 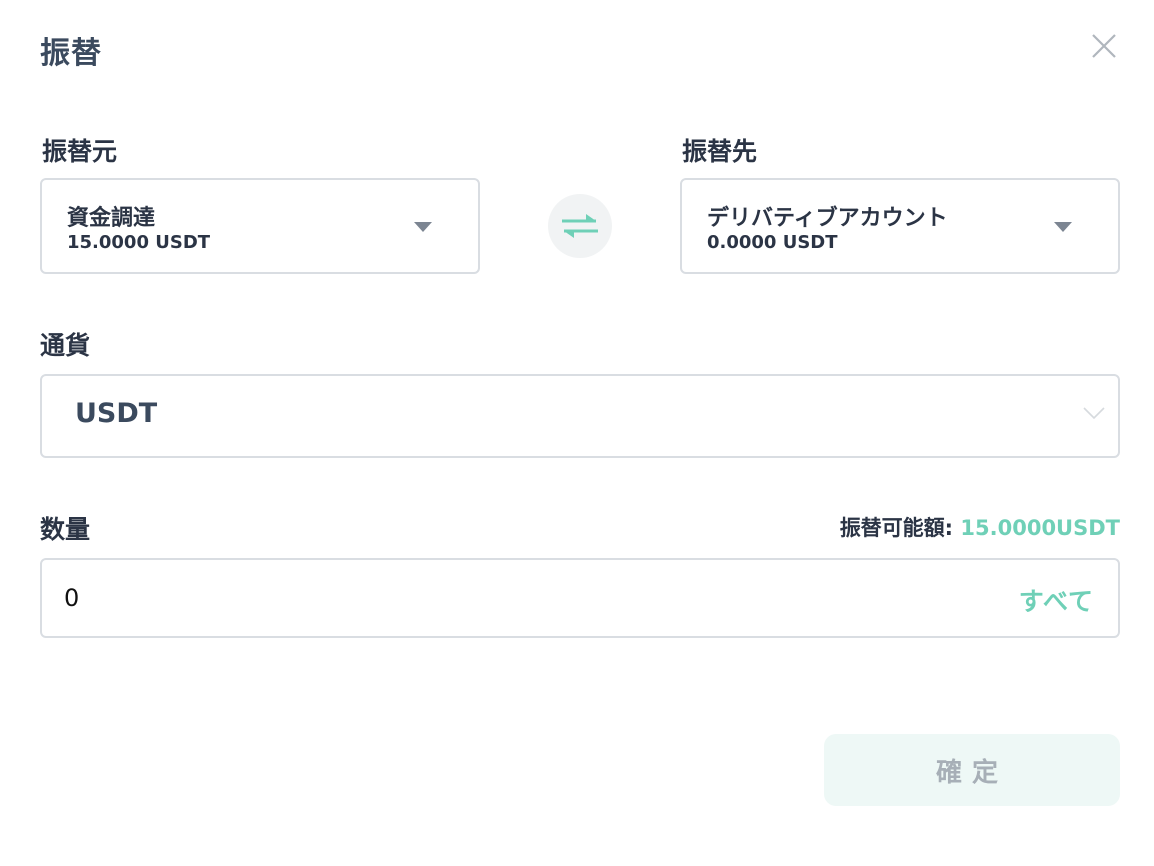 What do you see at coordinates (580, 416) in the screenshot?
I see `currency-select: USDT` at bounding box center [580, 416].